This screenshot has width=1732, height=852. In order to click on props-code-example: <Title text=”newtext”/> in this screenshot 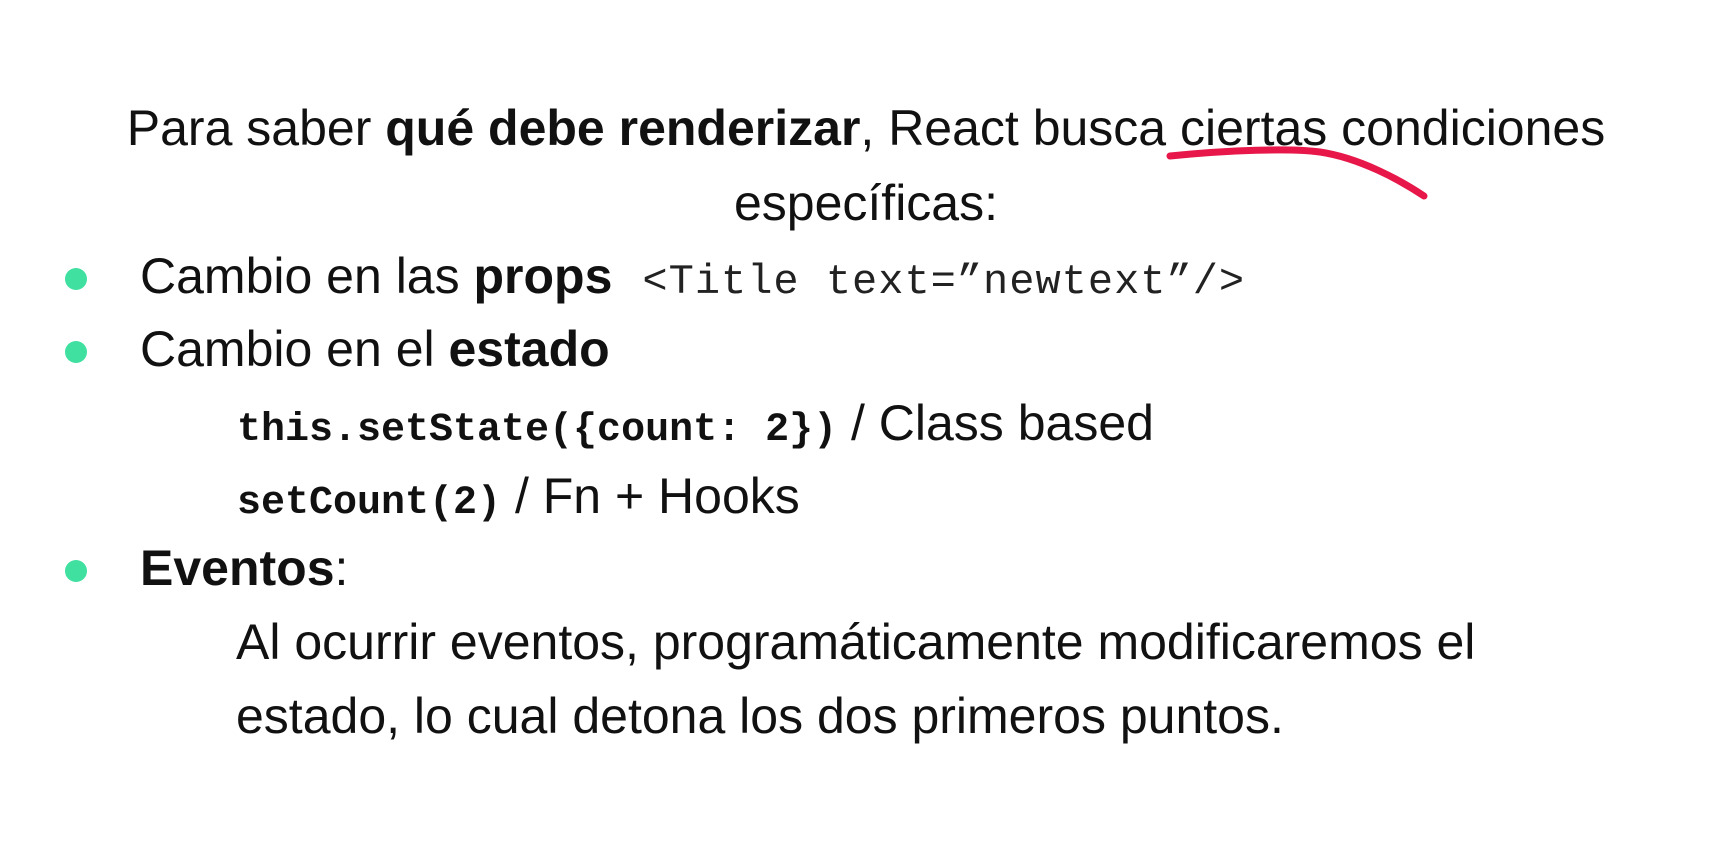, I will do `click(944, 282)`.